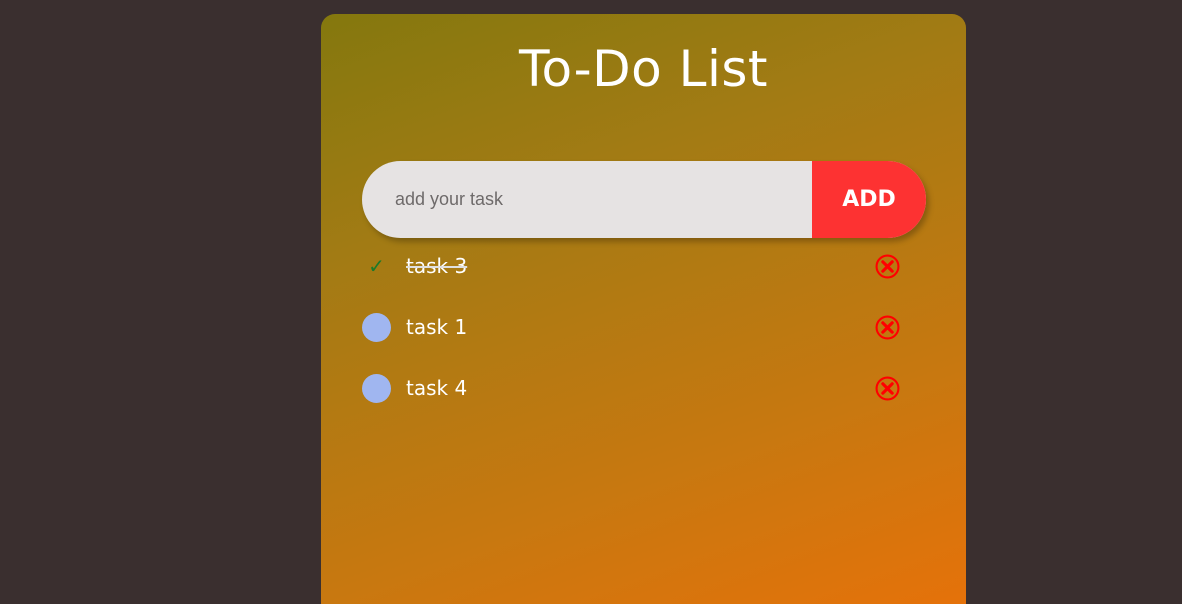  Describe the element at coordinates (642, 267) in the screenshot. I see `task-item: ✓ task 3` at that location.